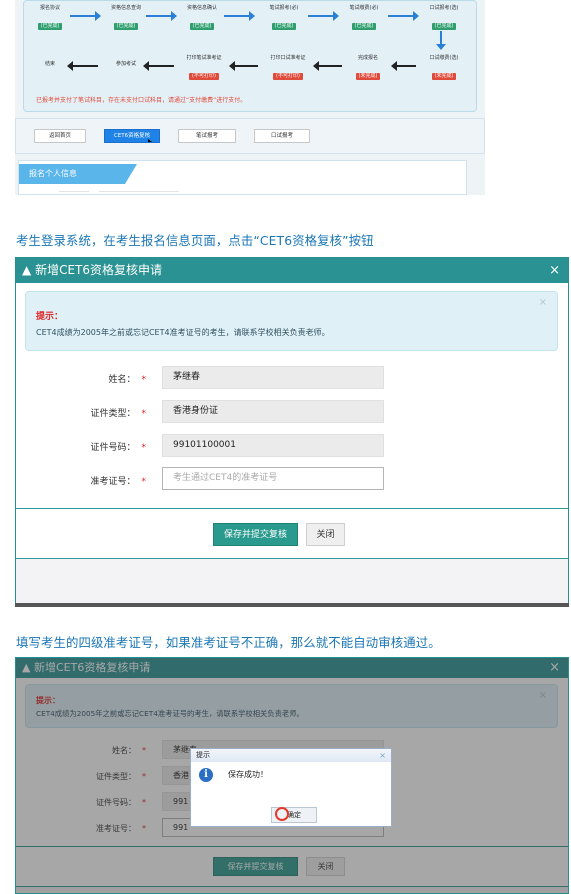 The height and width of the screenshot is (894, 571). I want to click on id-number-label: 证件号码： *, so click(118, 448).